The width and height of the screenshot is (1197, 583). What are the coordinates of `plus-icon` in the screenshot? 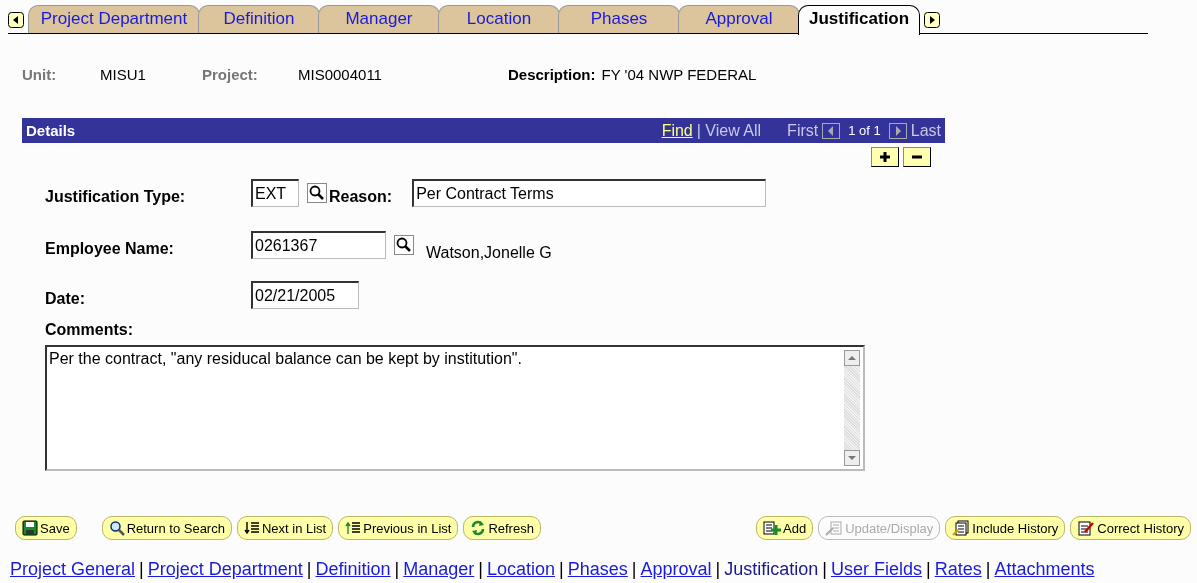 It's located at (885, 157).